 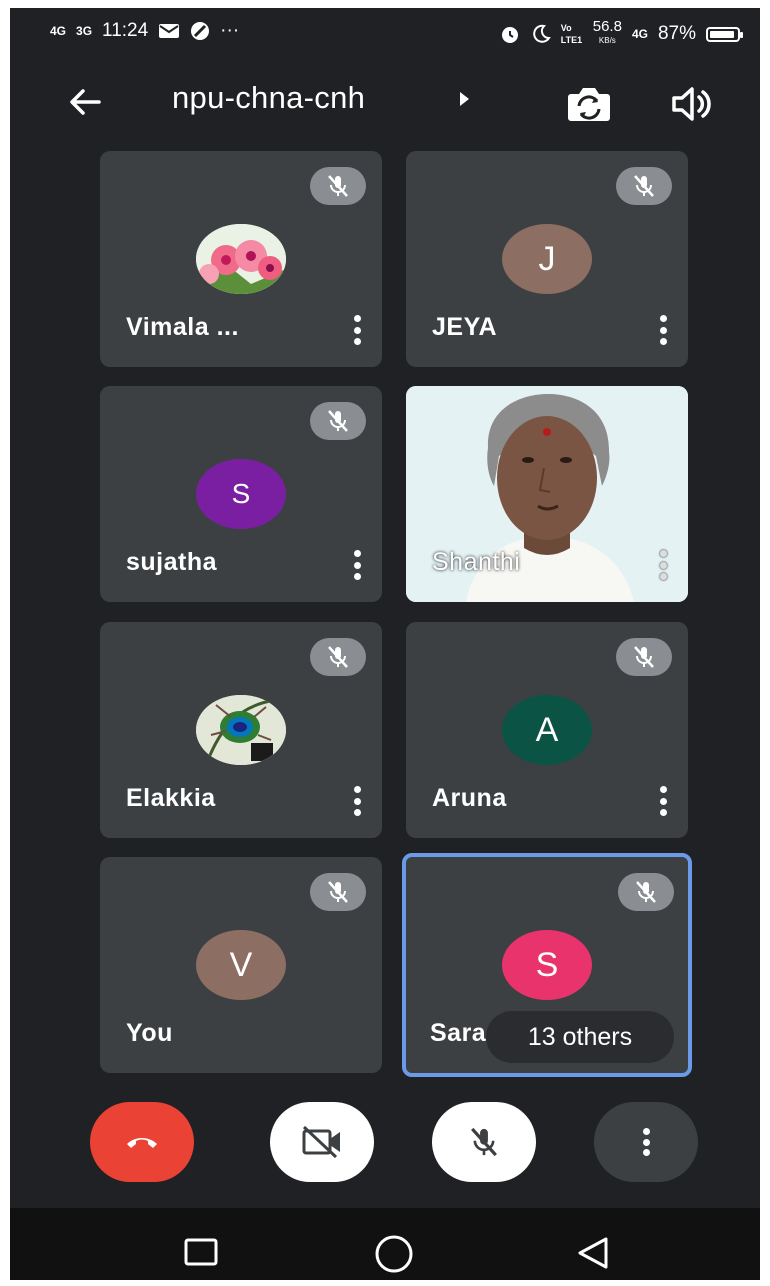 What do you see at coordinates (85, 102) in the screenshot?
I see `back-arrow-icon` at bounding box center [85, 102].